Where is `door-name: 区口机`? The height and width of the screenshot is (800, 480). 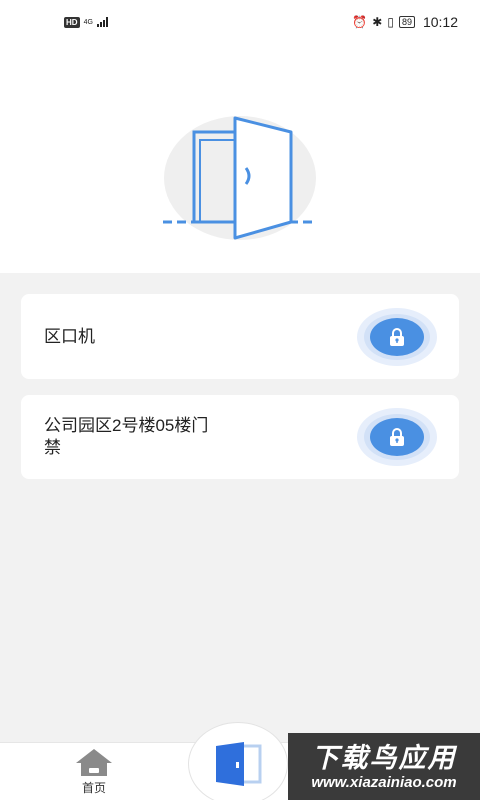
door-name: 区口机 is located at coordinates (69, 336).